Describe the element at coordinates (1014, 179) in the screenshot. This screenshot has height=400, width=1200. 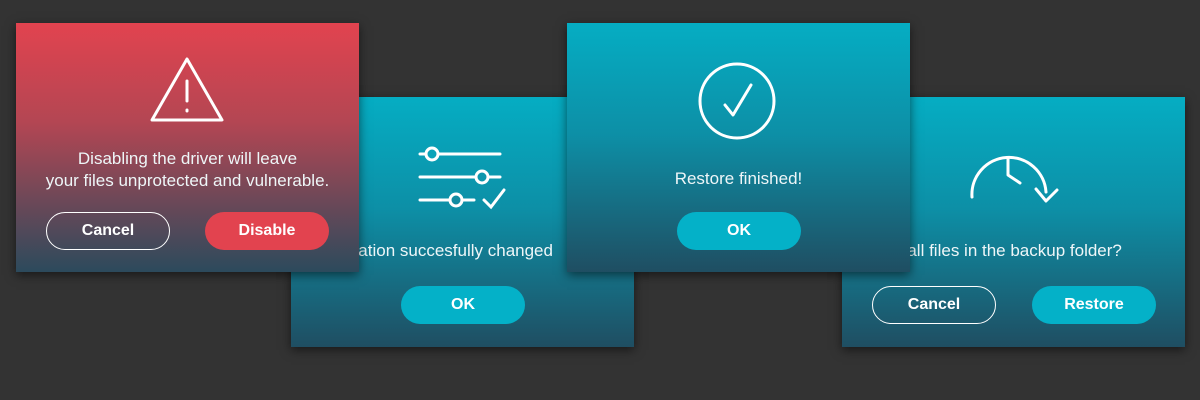
I see `restore-clock-icon` at that location.